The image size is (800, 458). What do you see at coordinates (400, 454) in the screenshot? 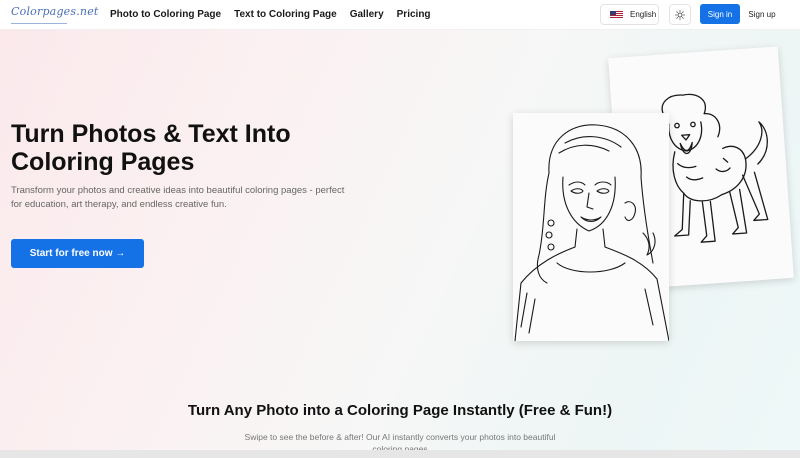
I see `horizontal-scrollbar` at bounding box center [400, 454].